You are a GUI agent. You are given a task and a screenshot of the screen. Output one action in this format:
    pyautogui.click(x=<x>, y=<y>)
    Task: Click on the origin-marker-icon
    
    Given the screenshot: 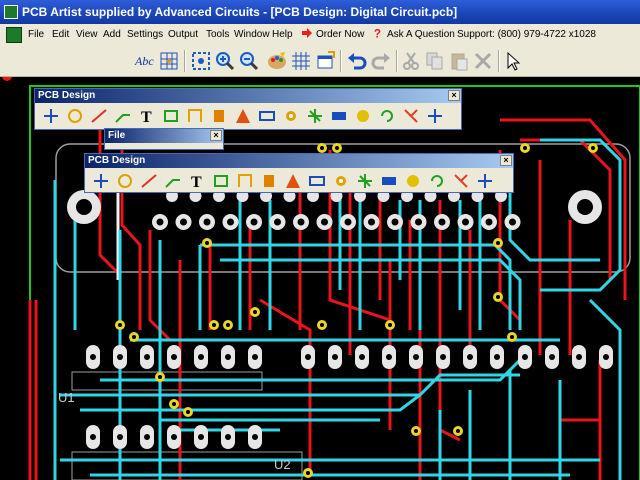 What is the action you would take?
    pyautogui.click(x=7, y=79)
    